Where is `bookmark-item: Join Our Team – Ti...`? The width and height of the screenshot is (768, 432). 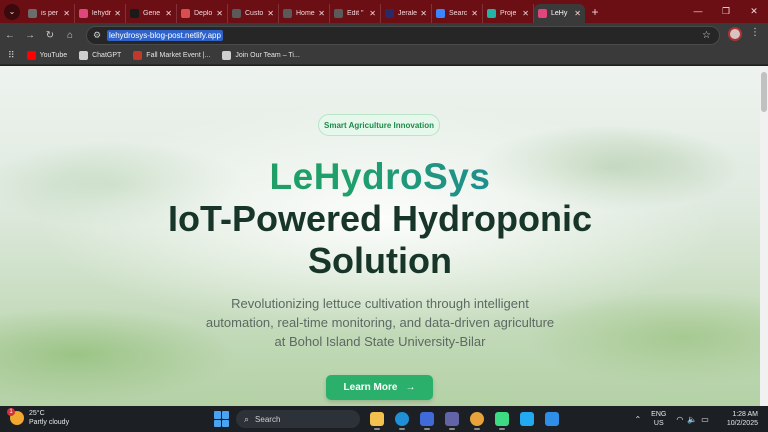 bookmark-item: Join Our Team – Ti... is located at coordinates (261, 55).